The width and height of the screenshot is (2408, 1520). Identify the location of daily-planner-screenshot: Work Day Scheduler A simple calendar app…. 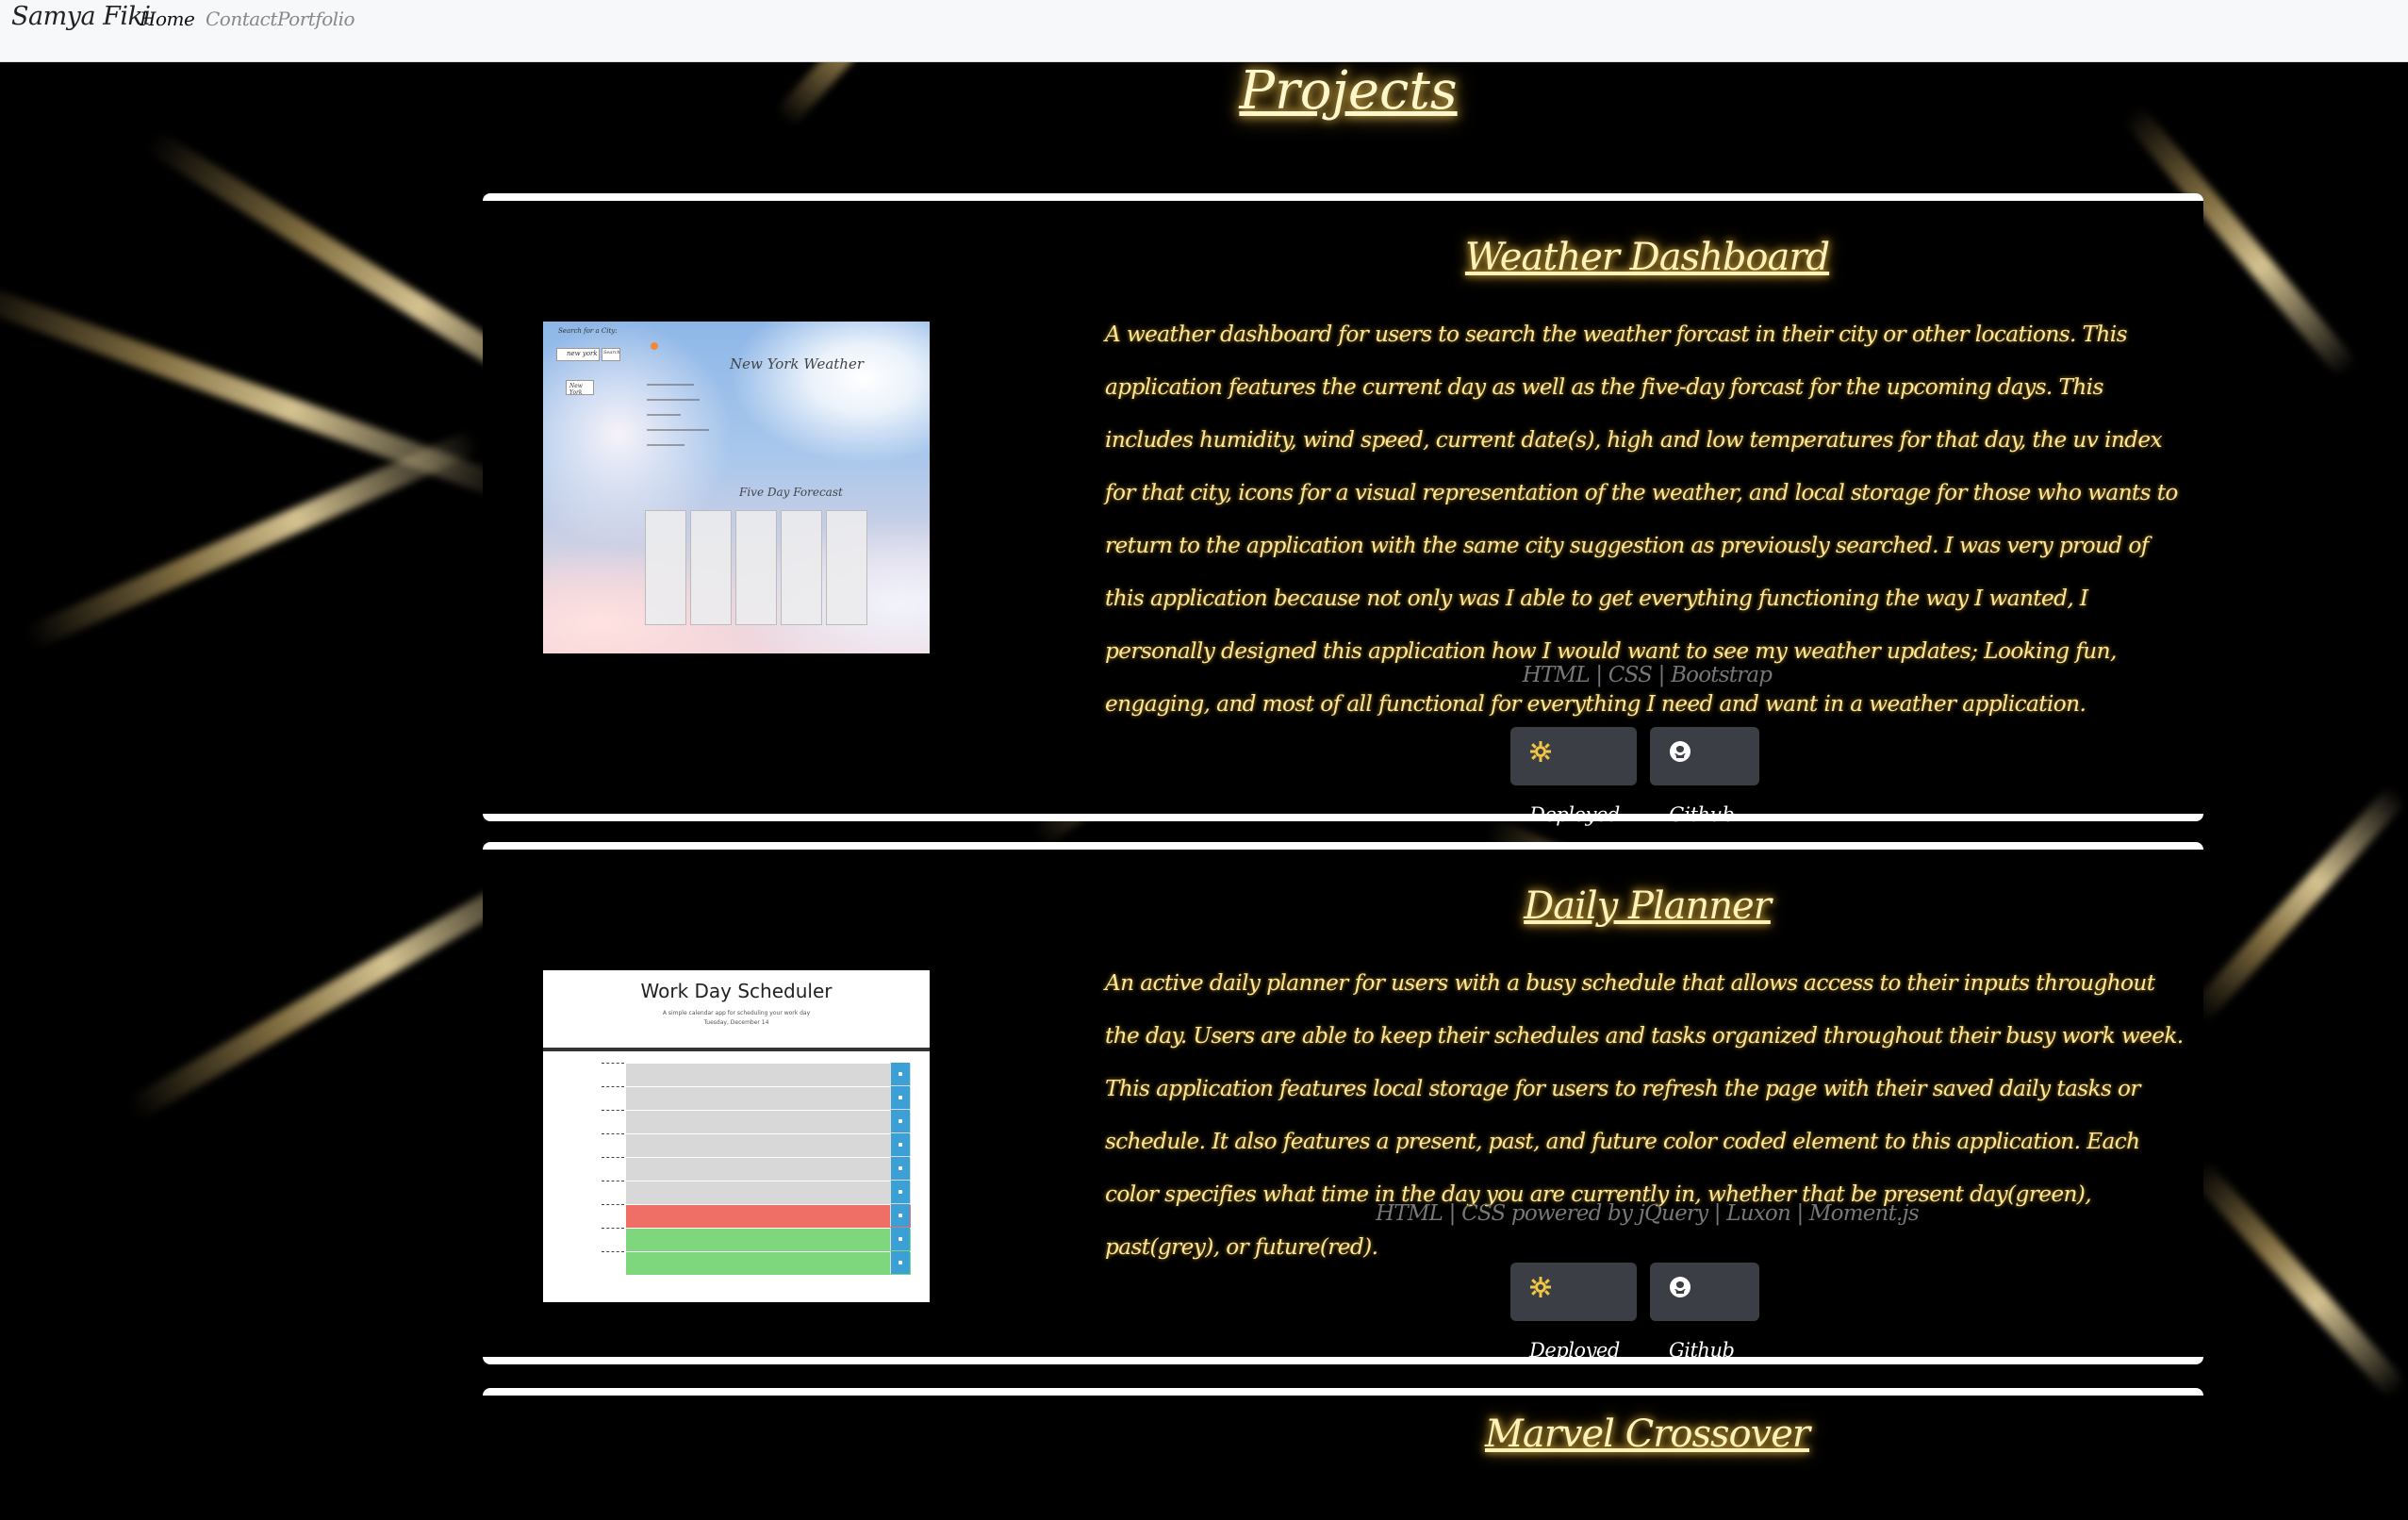
(736, 1136).